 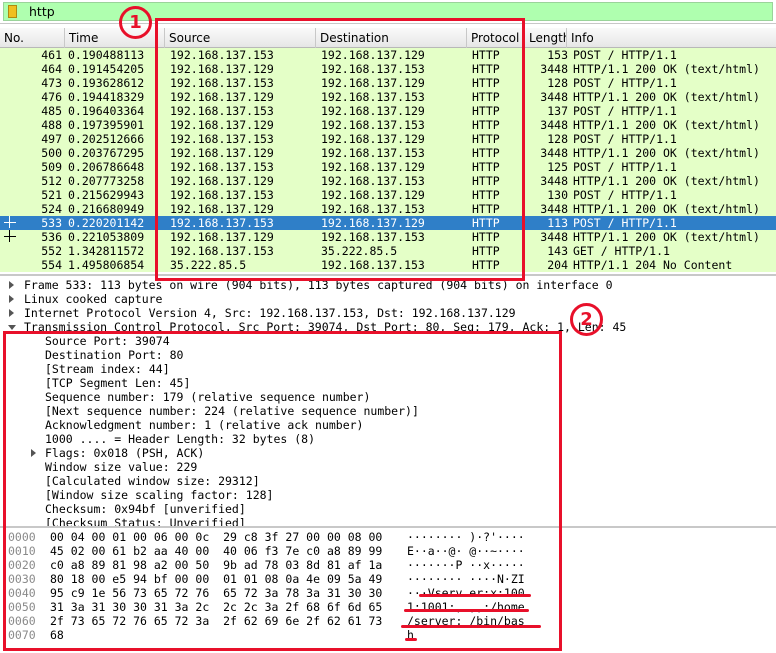 What do you see at coordinates (106, 209) in the screenshot?
I see `packet-time: 0.216680949` at bounding box center [106, 209].